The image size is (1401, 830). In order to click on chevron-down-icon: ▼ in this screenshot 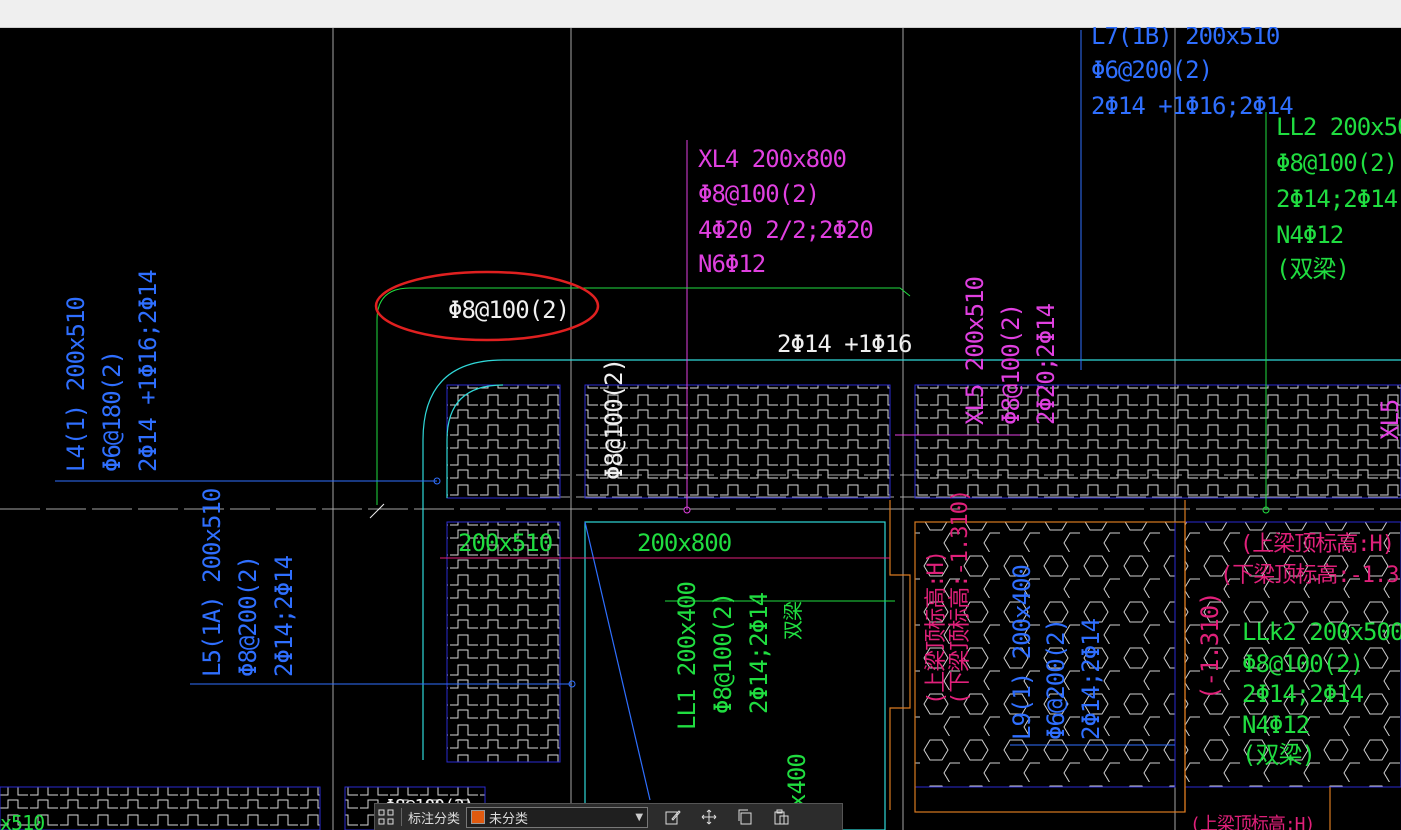, I will do `click(639, 817)`.